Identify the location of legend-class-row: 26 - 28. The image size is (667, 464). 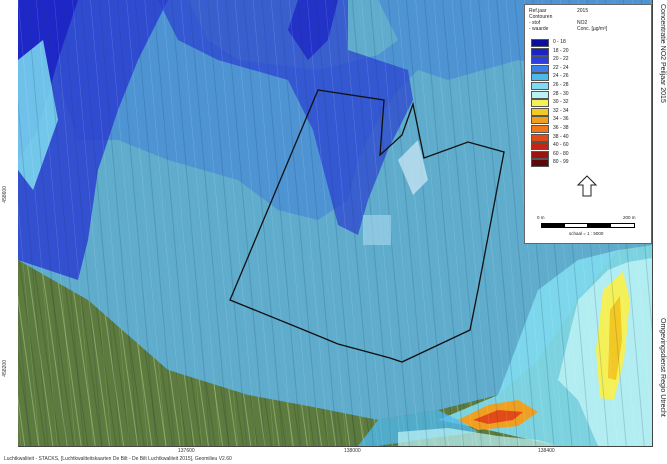
(561, 86).